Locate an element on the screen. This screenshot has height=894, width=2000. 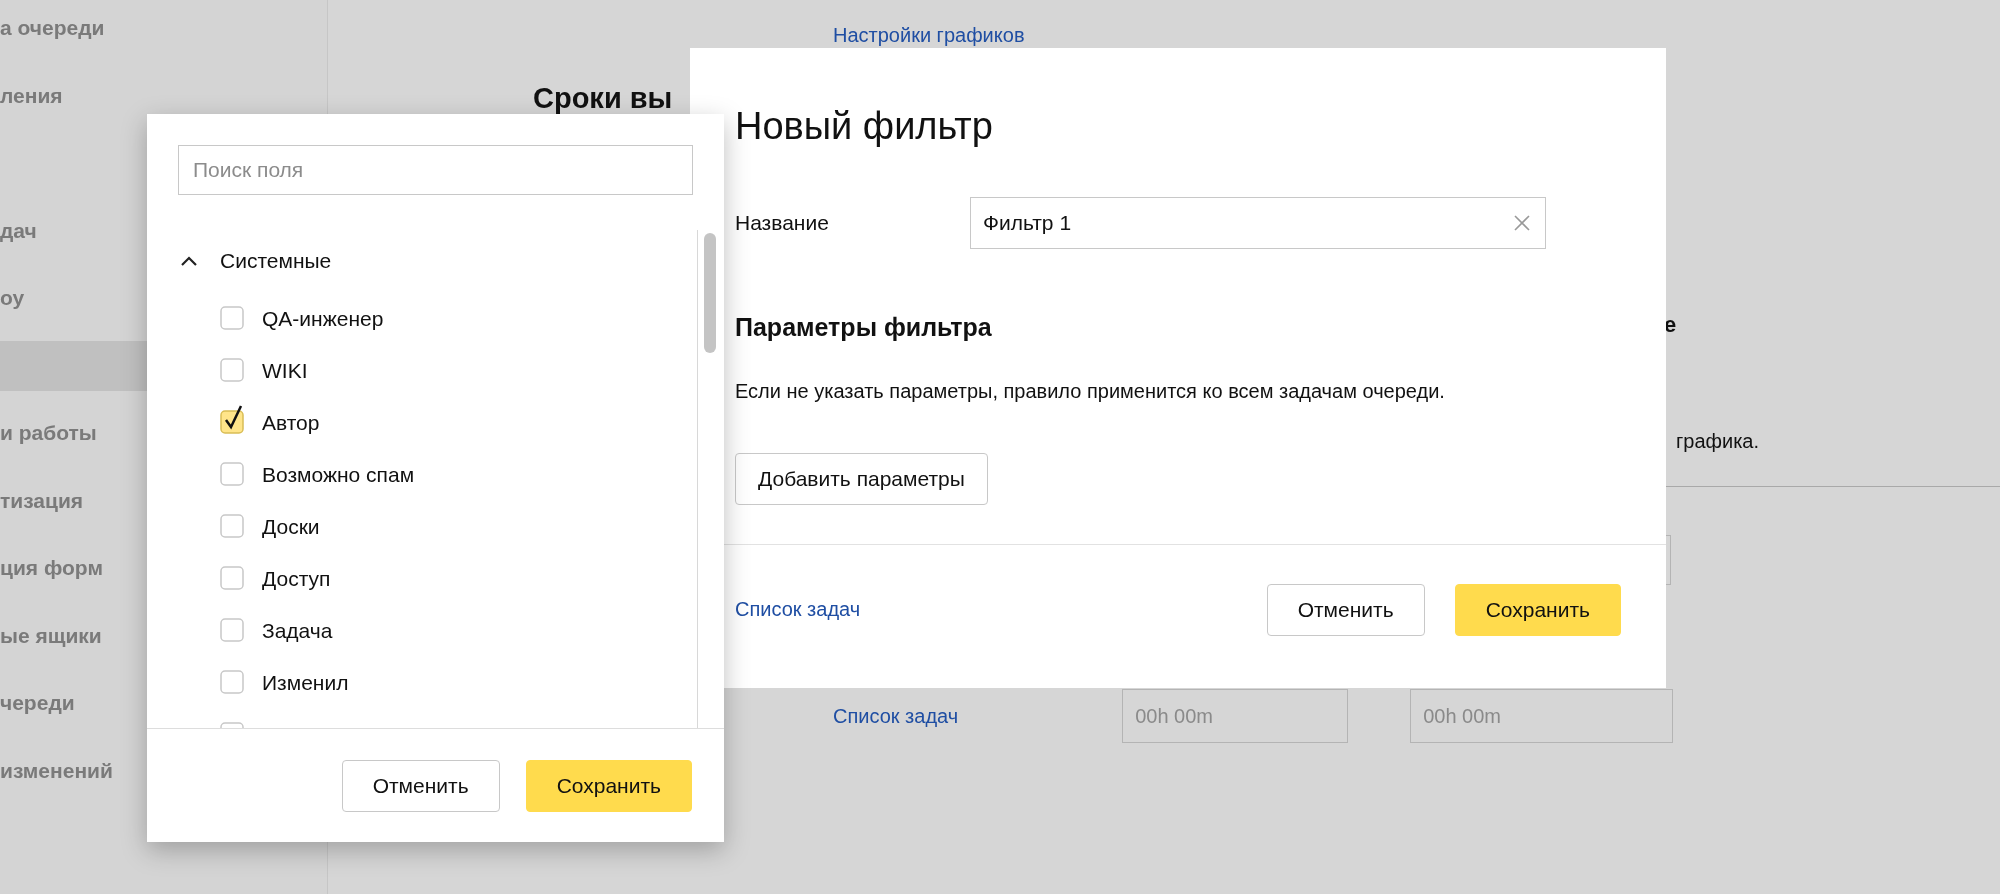
settings-link: Настройки графиков is located at coordinates (929, 35).